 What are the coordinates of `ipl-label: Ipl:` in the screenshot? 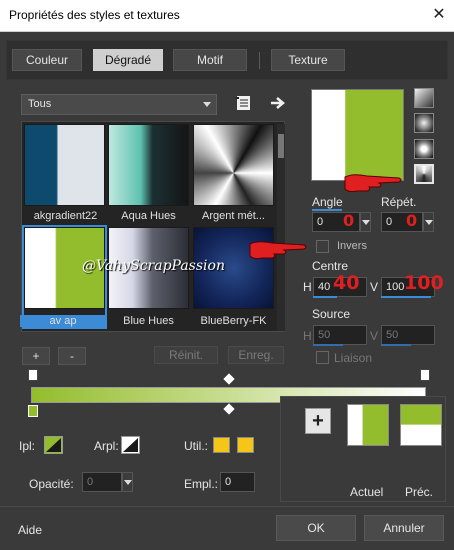 It's located at (27, 446).